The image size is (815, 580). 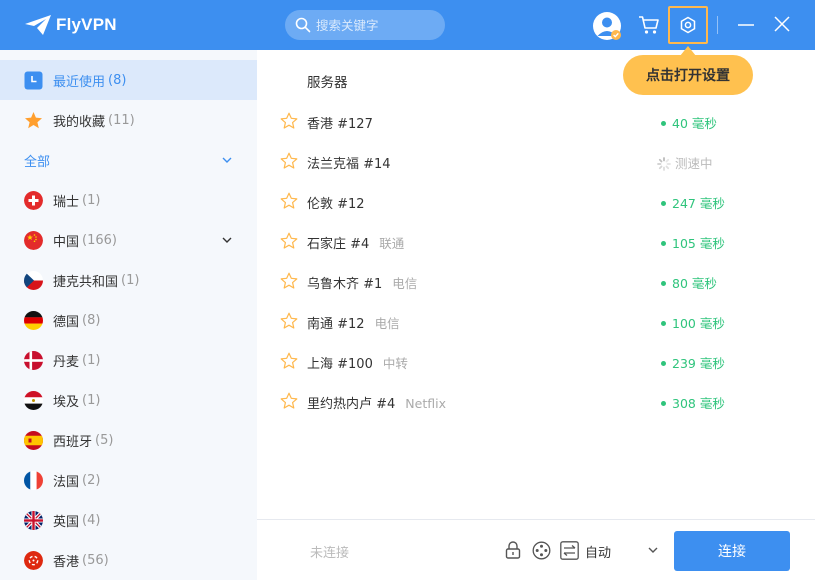 What do you see at coordinates (66, 562) in the screenshot?
I see `sidebar-item-label: 香港` at bounding box center [66, 562].